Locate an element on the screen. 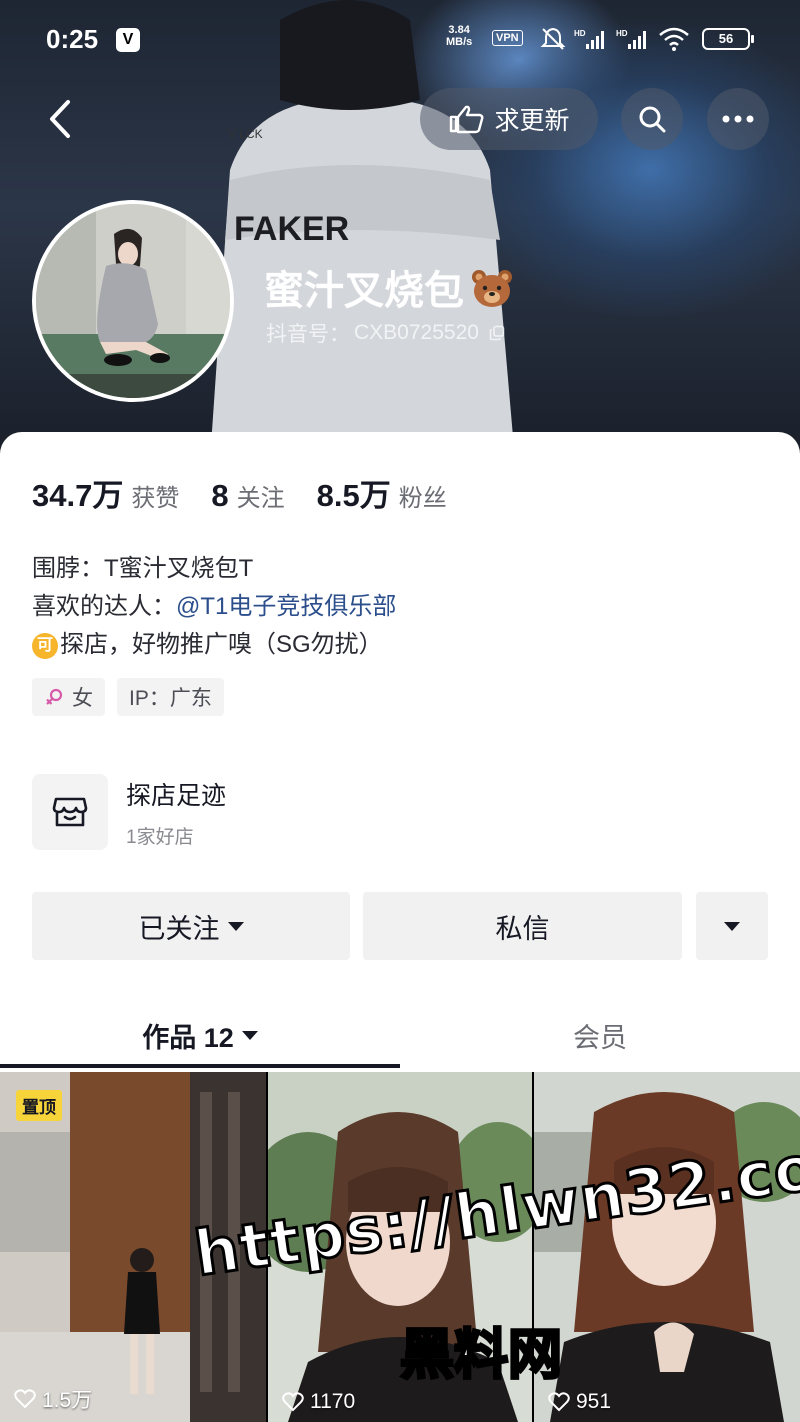 Image resolution: width=800 pixels, height=1422 pixels. content-tabs: 作品 12 会员 is located at coordinates (400, 1035).